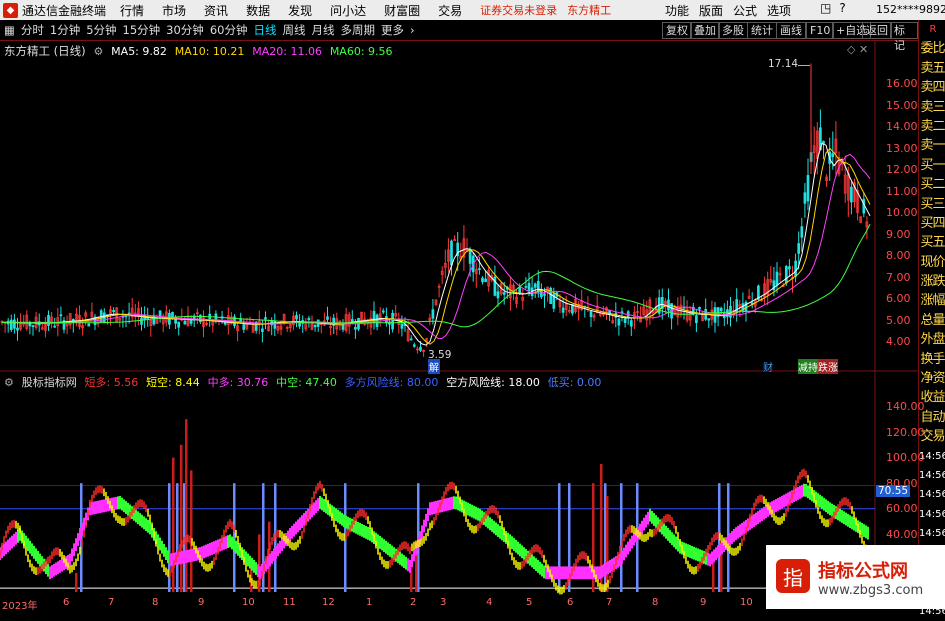  What do you see at coordinates (898, 234) in the screenshot?
I see `price-tick-label: 9.00` at bounding box center [898, 234].